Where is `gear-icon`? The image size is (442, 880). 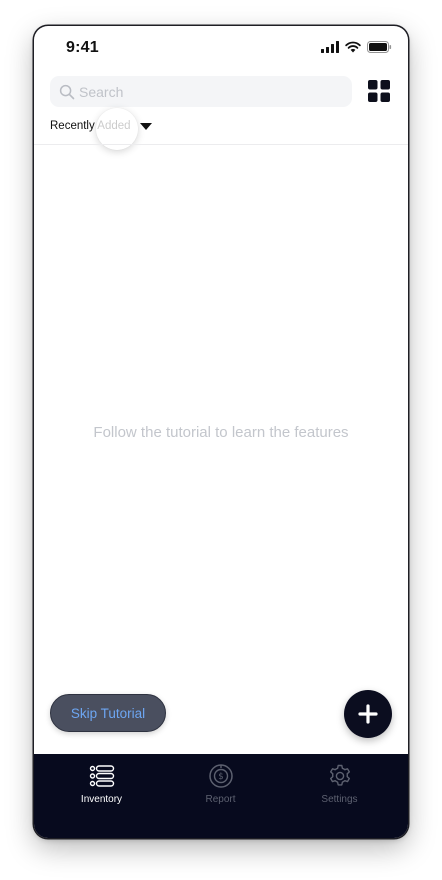 gear-icon is located at coordinates (340, 776).